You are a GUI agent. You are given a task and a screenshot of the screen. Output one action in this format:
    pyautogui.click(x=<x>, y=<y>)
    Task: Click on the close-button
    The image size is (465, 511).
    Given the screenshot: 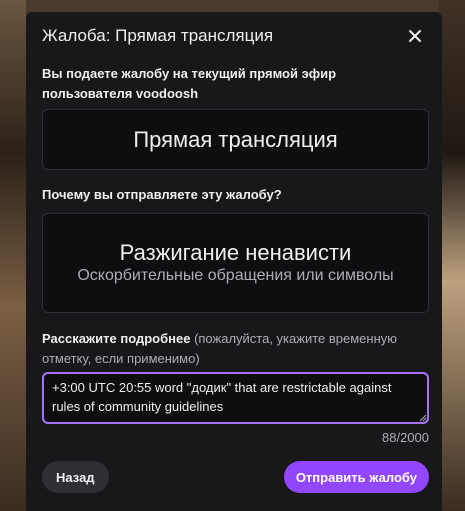 What is the action you would take?
    pyautogui.click(x=415, y=36)
    